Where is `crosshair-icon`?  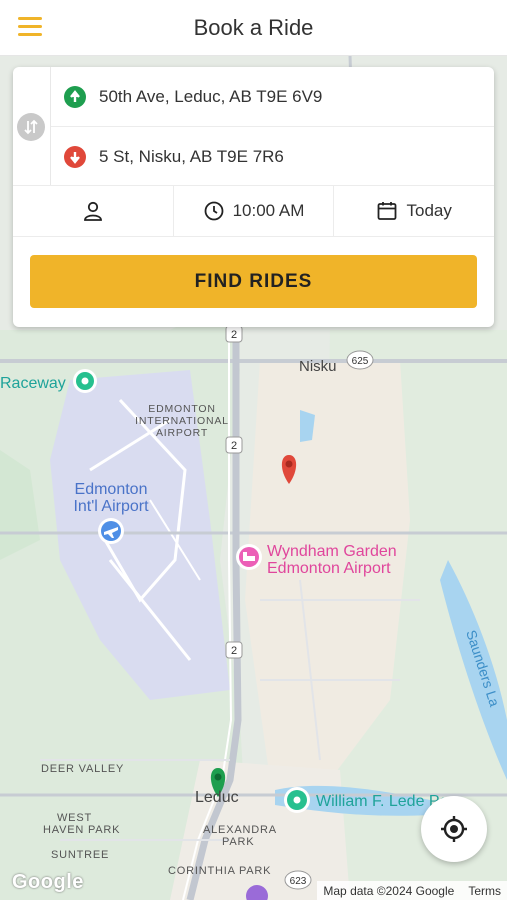 crosshair-icon is located at coordinates (454, 829).